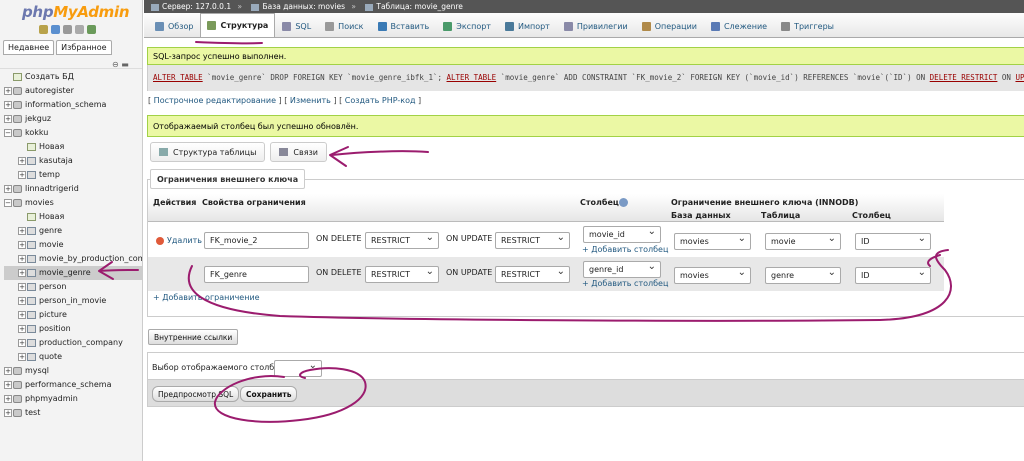  Describe the element at coordinates (73, 329) in the screenshot. I see `tree-table: + position` at that location.